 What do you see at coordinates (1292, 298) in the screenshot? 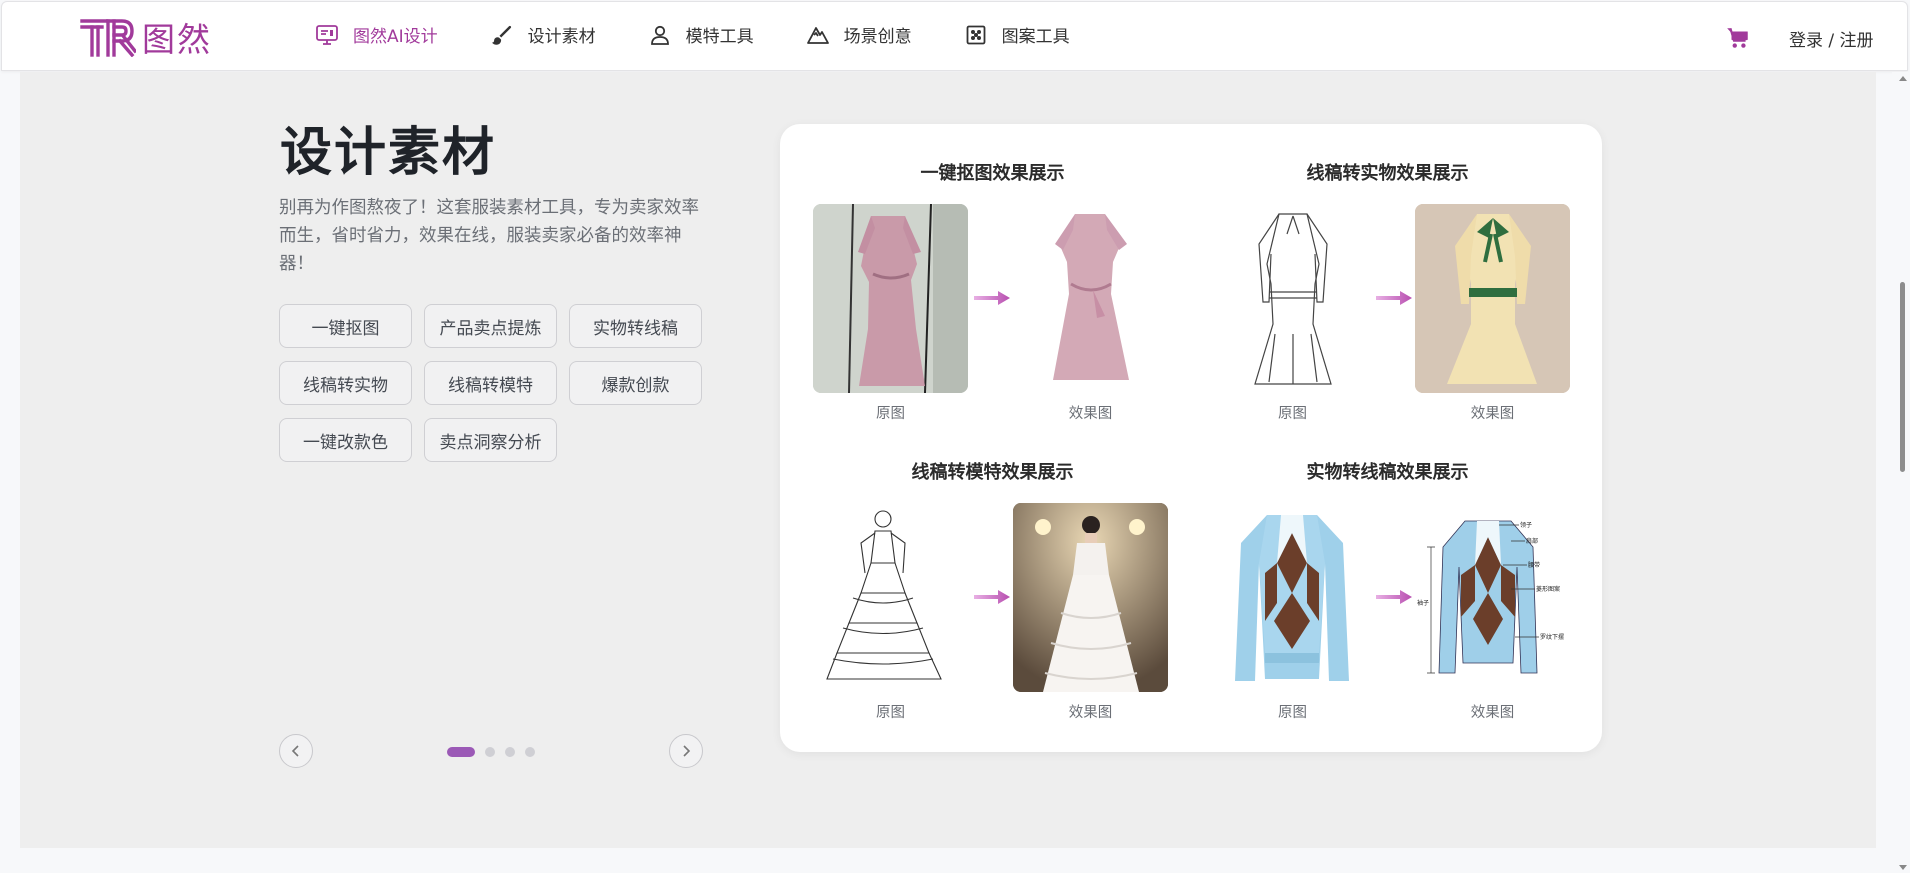
I see `before-image-sketch-to-real` at bounding box center [1292, 298].